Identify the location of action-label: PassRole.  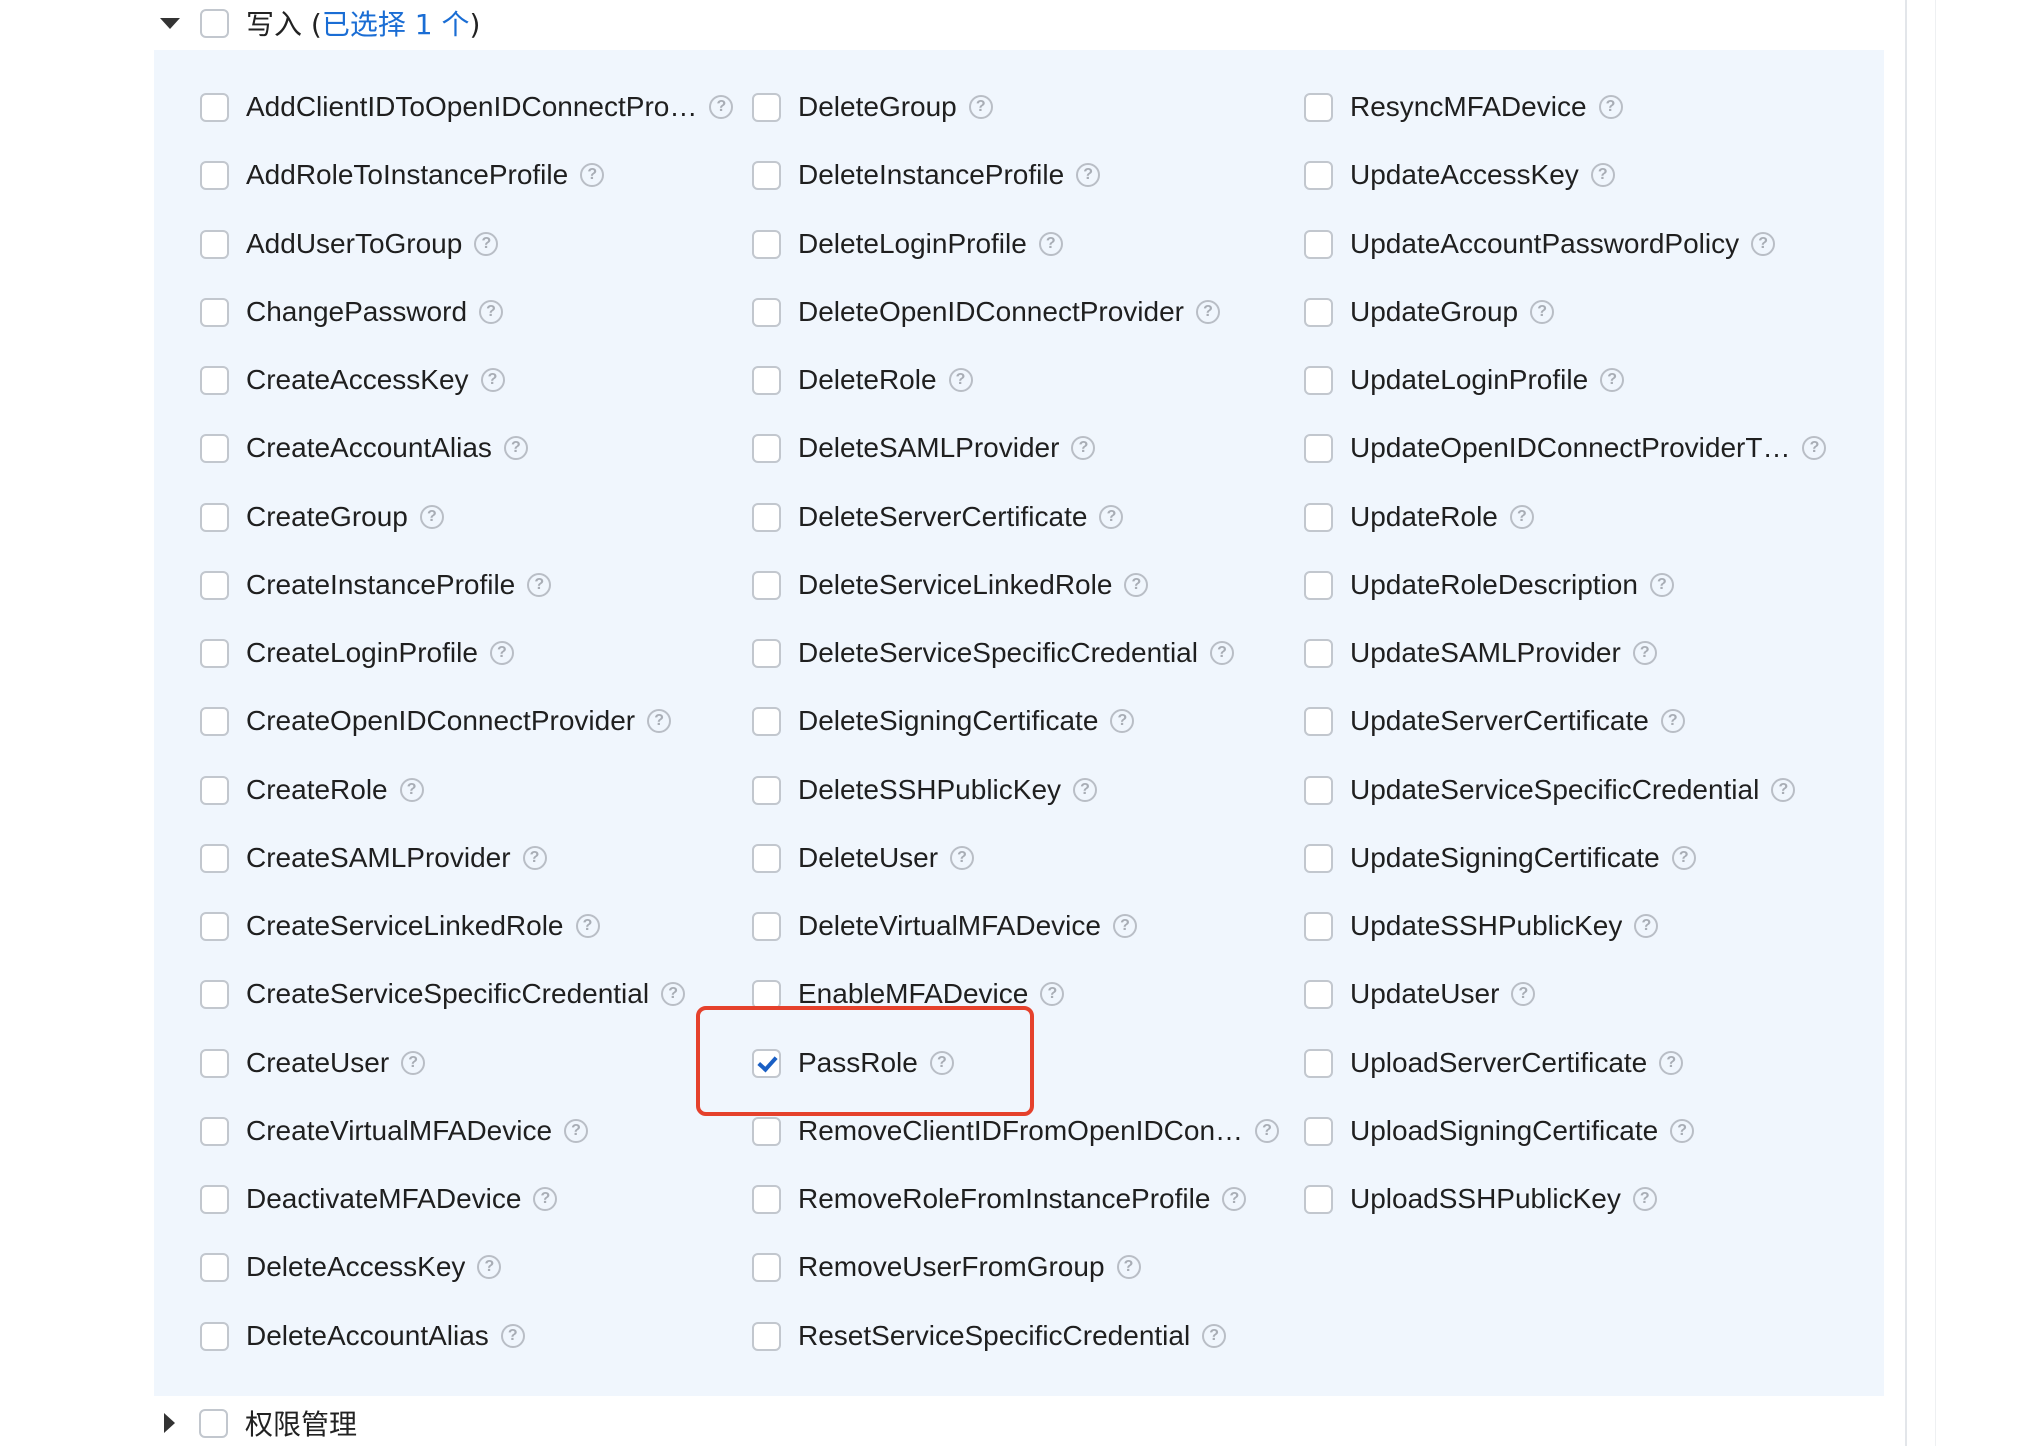
(858, 1063).